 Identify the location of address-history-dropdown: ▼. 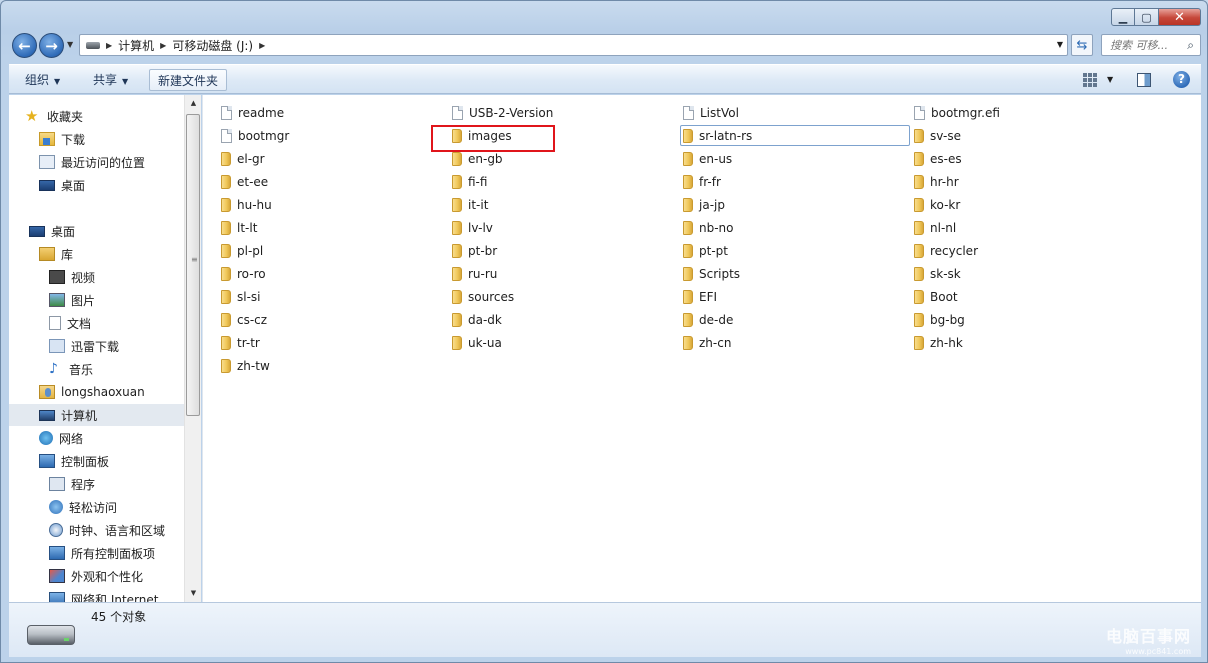
(1060, 44).